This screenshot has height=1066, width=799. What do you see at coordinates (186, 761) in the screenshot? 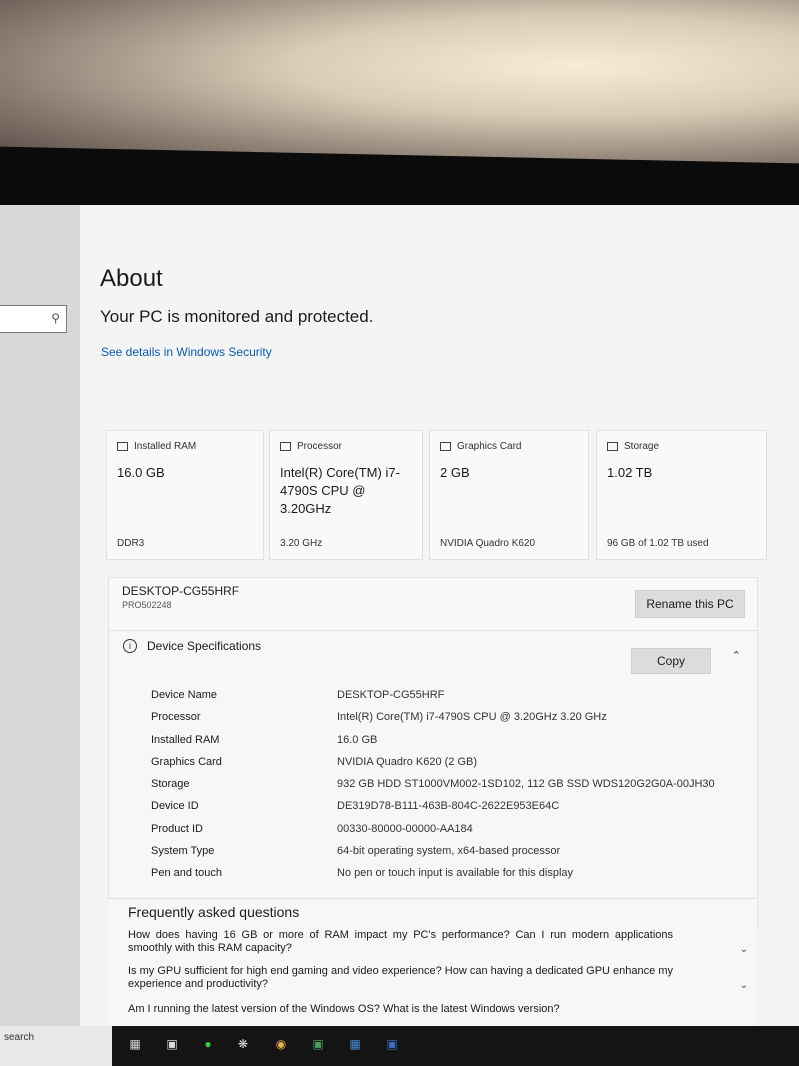
I see `spec-key: Graphics Card` at bounding box center [186, 761].